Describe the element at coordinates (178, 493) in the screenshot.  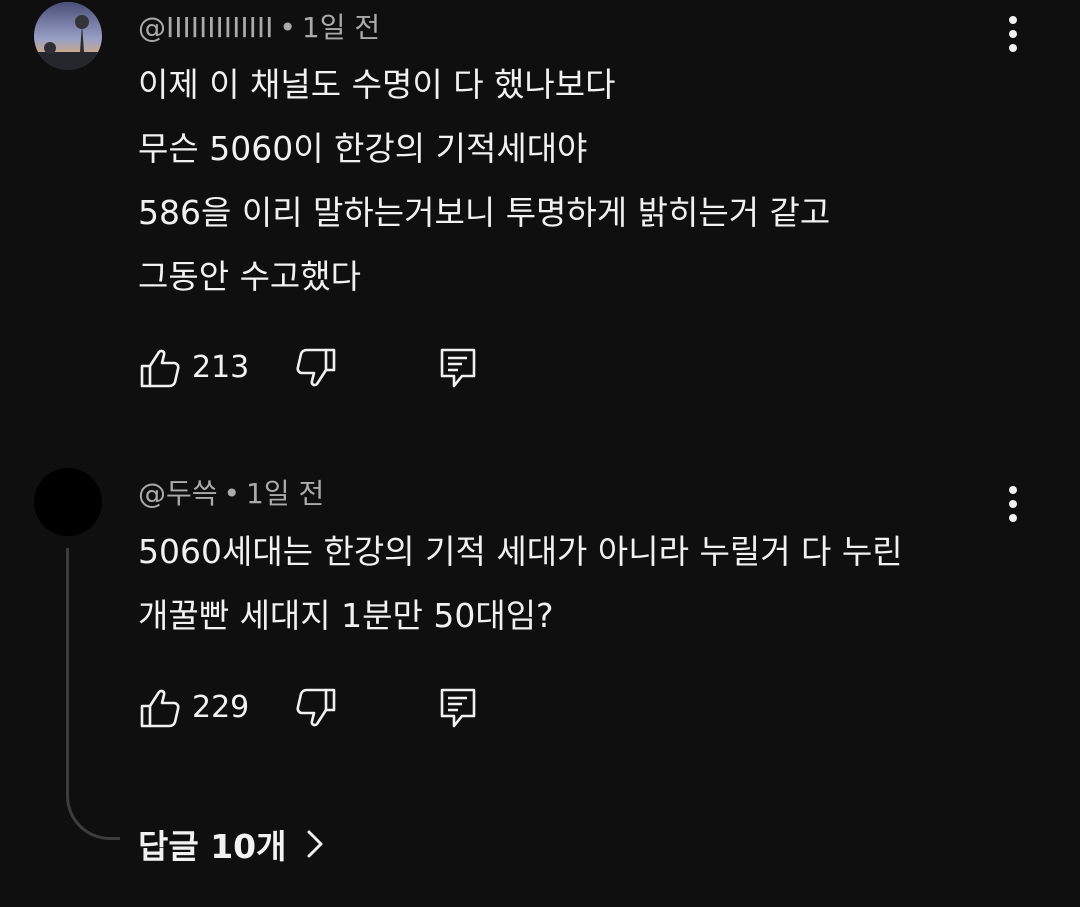
I see `author-handle: @두쓱` at that location.